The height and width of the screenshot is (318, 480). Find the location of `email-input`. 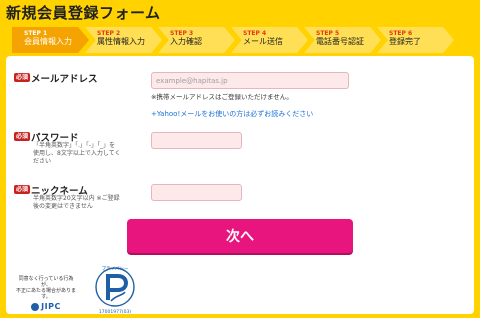

email-input is located at coordinates (250, 80).